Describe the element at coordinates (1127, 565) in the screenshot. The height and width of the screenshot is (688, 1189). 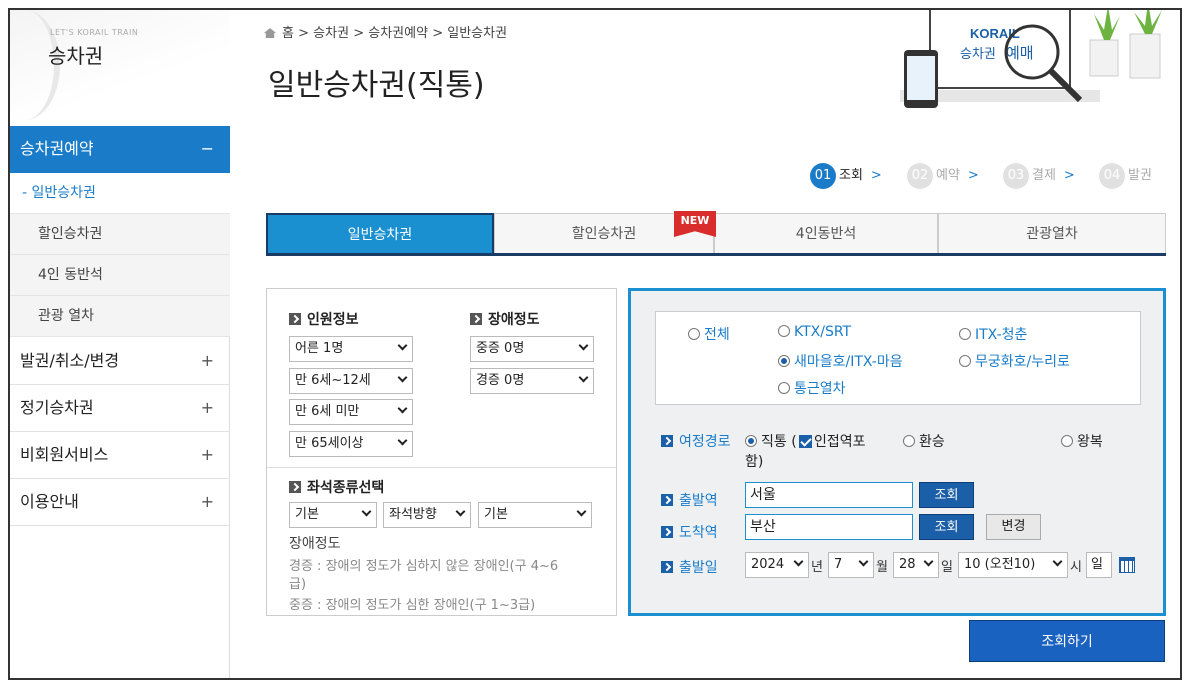
I see `calendar-icon` at that location.